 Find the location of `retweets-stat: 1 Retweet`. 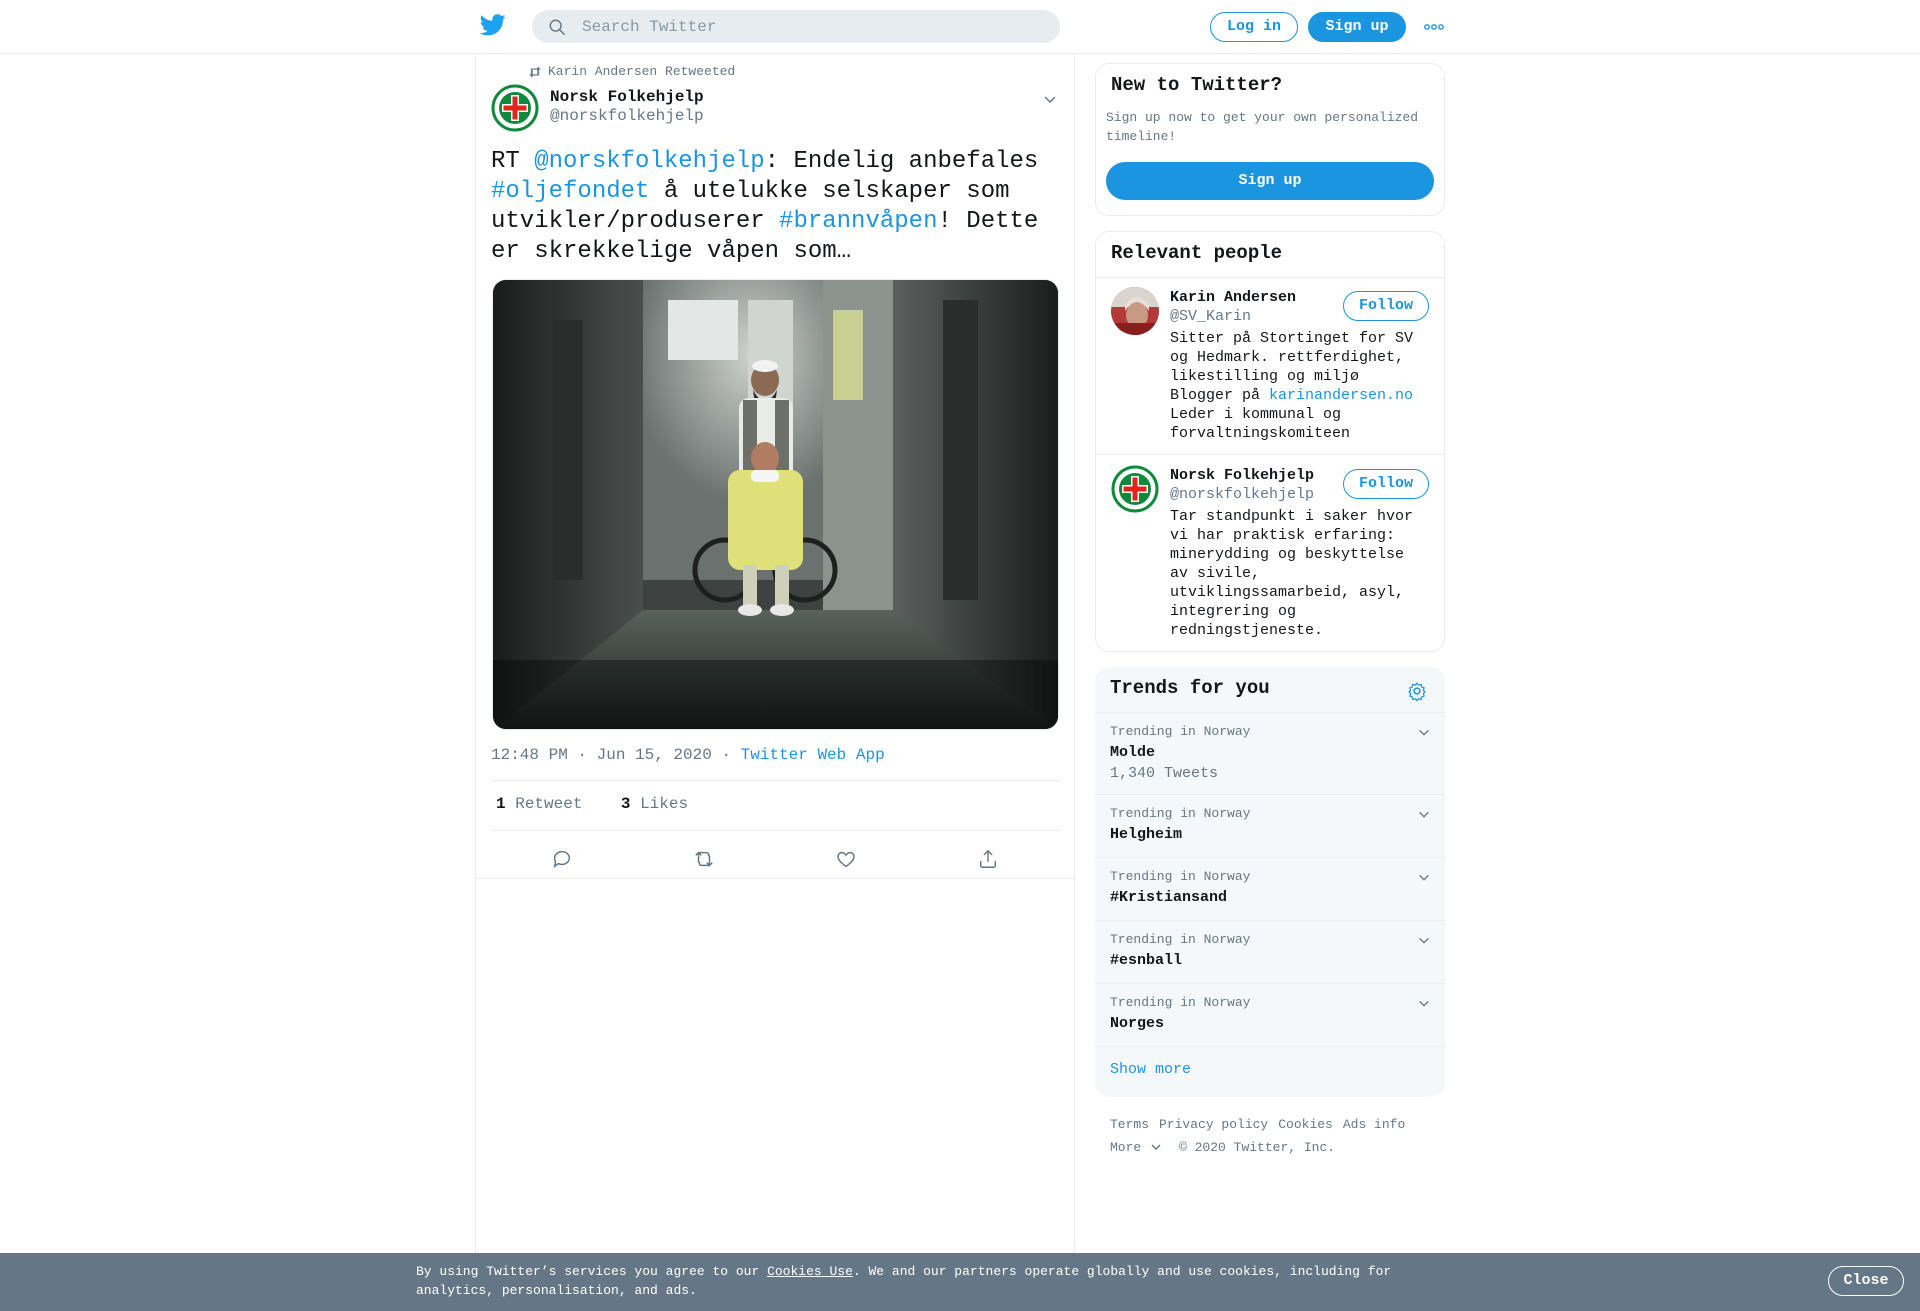

retweets-stat: 1 Retweet is located at coordinates (539, 804).